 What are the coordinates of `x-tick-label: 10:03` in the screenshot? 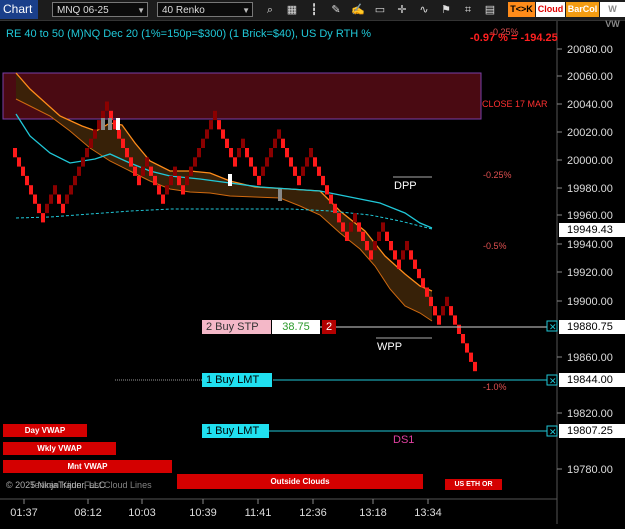 It's located at (142, 513).